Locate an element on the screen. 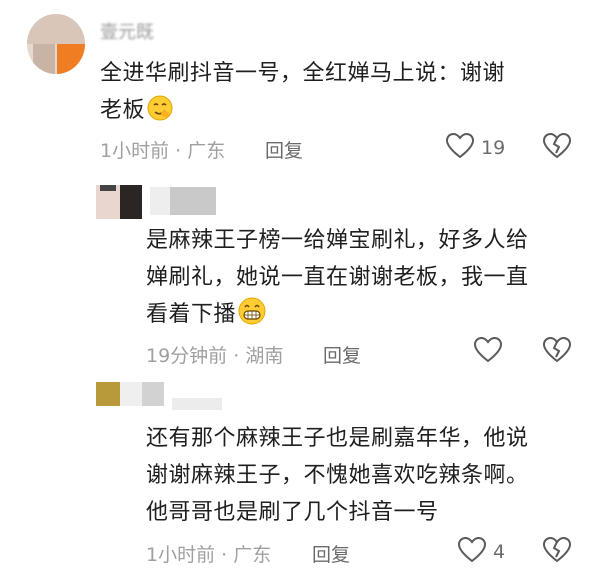  like-count: 4 is located at coordinates (499, 552).